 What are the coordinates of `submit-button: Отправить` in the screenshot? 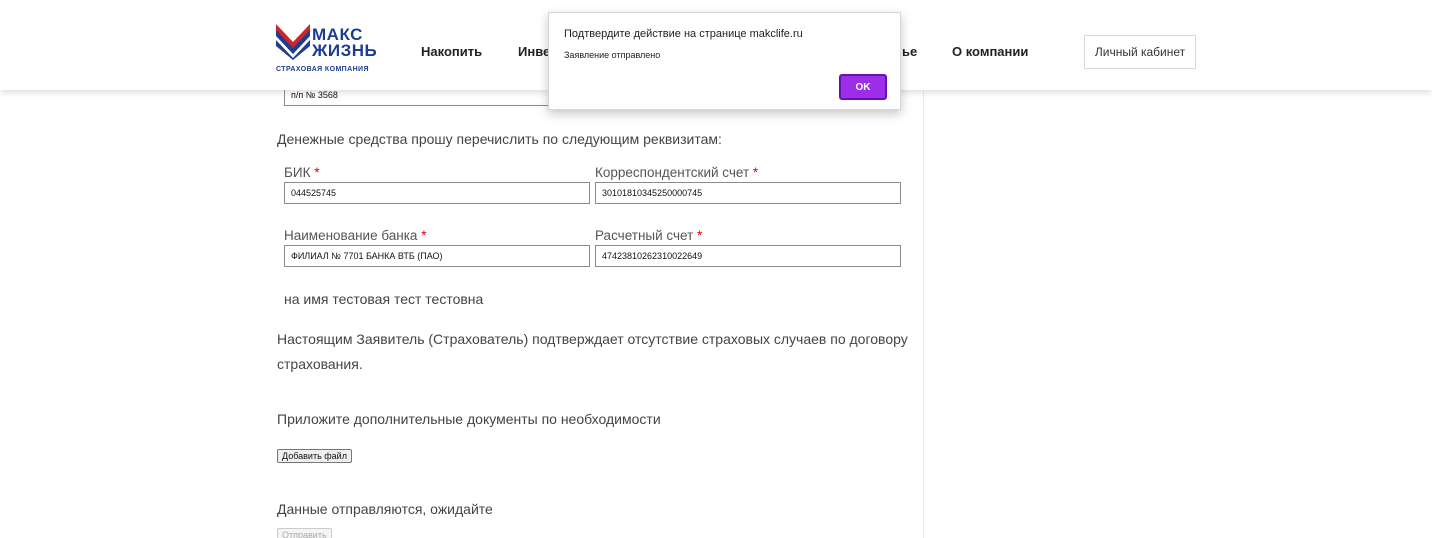 It's located at (304, 533).